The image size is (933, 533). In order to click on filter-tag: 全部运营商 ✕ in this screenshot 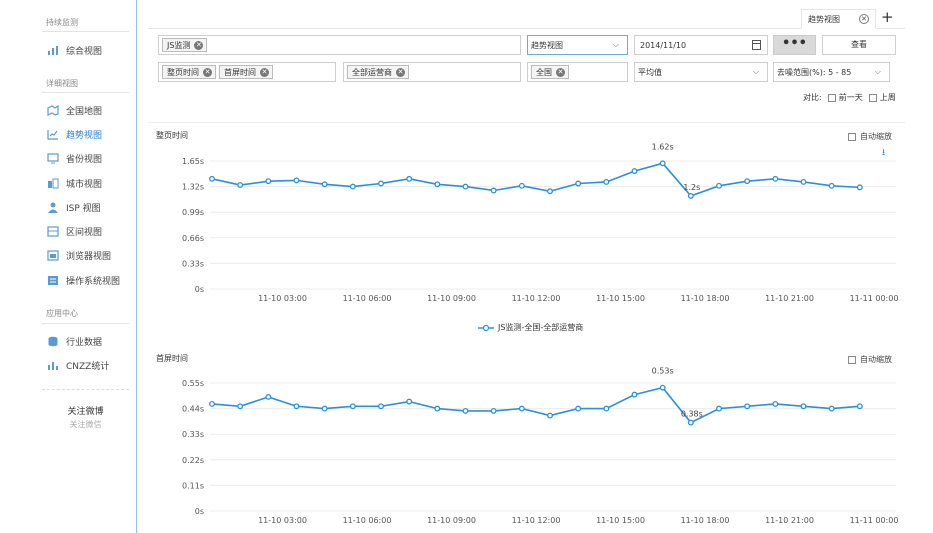, I will do `click(378, 72)`.